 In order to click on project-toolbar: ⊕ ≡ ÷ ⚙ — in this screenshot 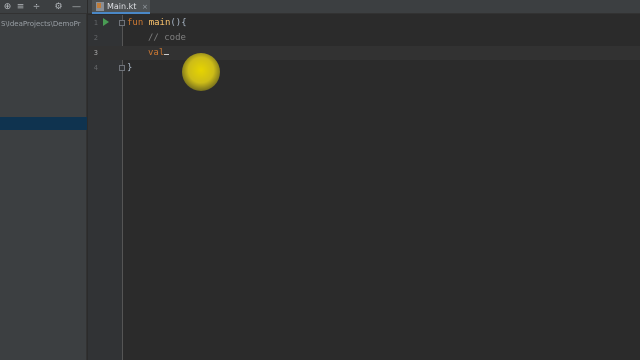, I will do `click(43, 7)`.